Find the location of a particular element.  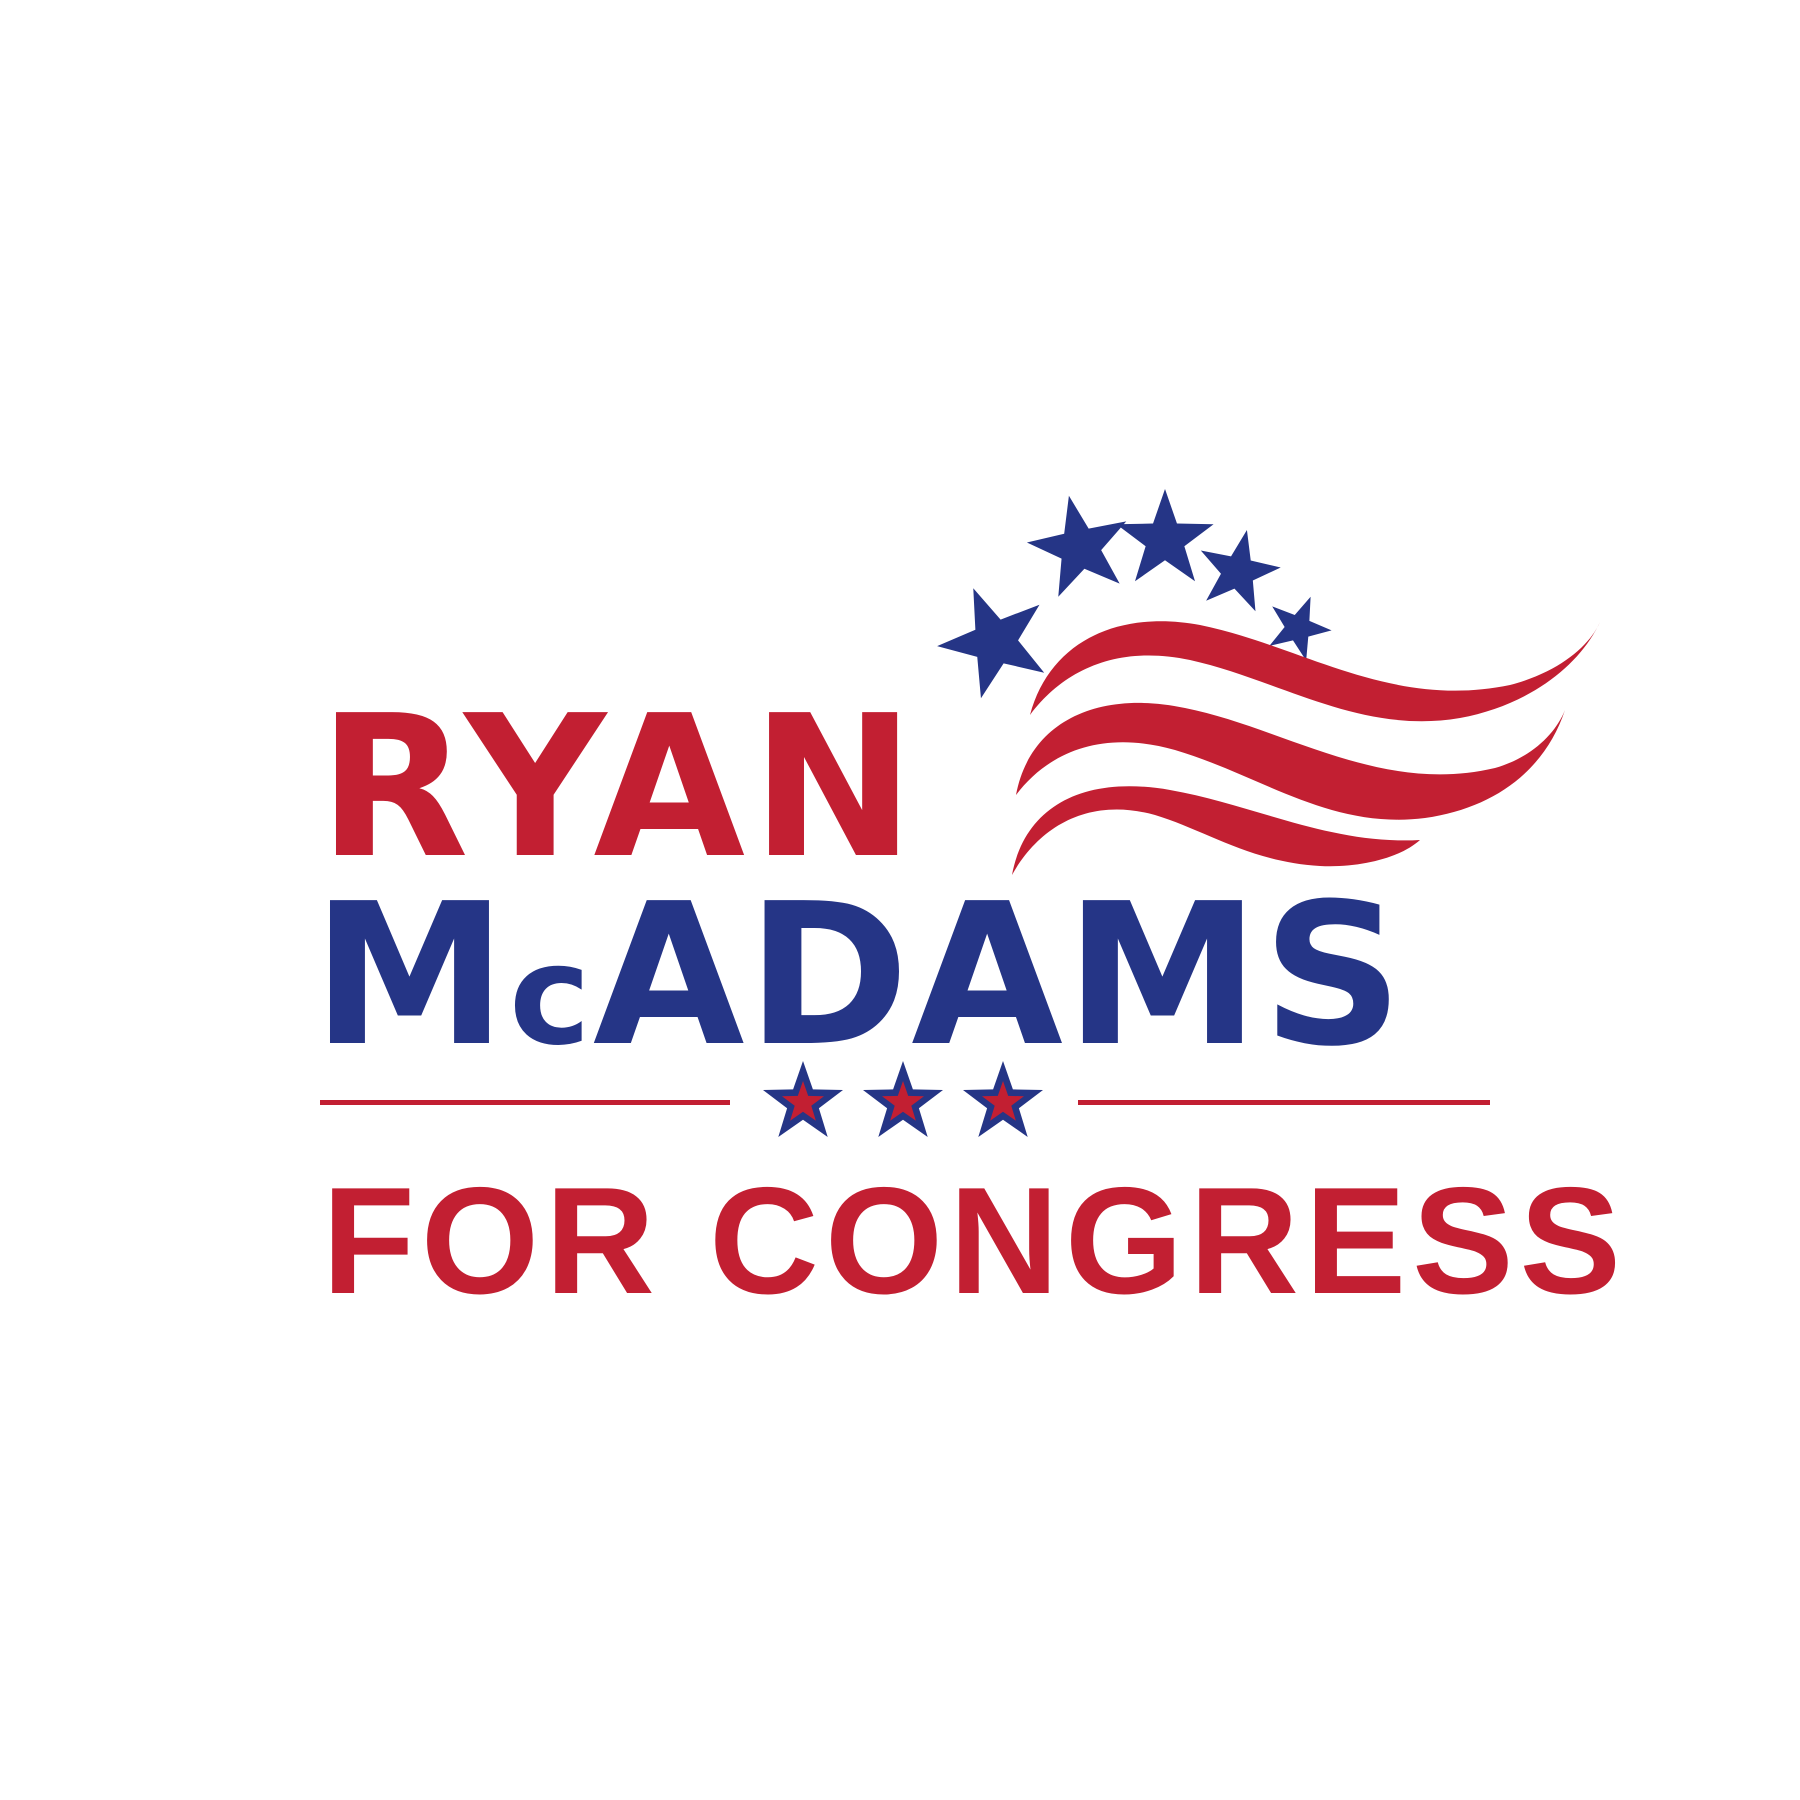

last-name: McADAMS is located at coordinates (858, 976).